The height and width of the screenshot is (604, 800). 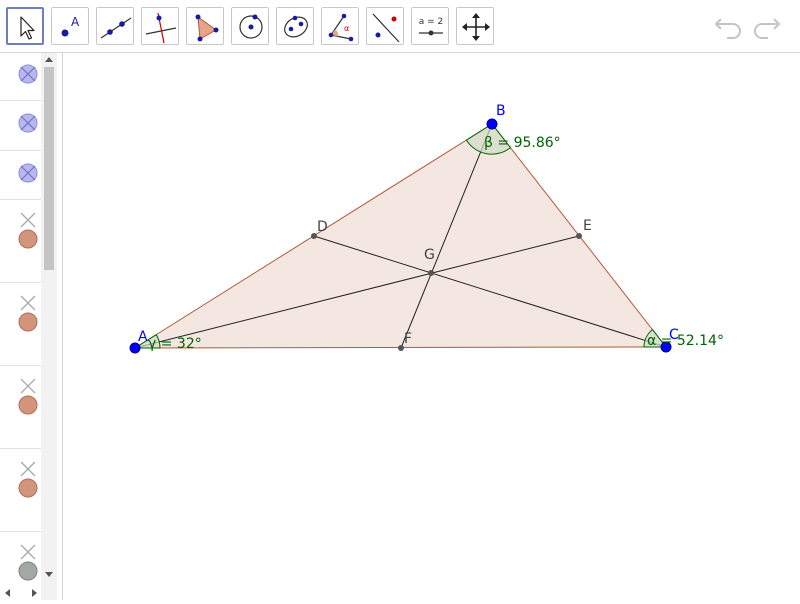 What do you see at coordinates (27, 28) in the screenshot?
I see `cursor-arrow-icon` at bounding box center [27, 28].